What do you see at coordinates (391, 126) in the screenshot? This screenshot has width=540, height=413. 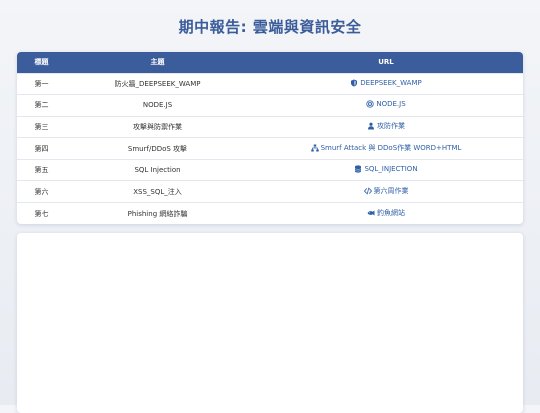 I see `link-text: 攻防作業` at bounding box center [391, 126].